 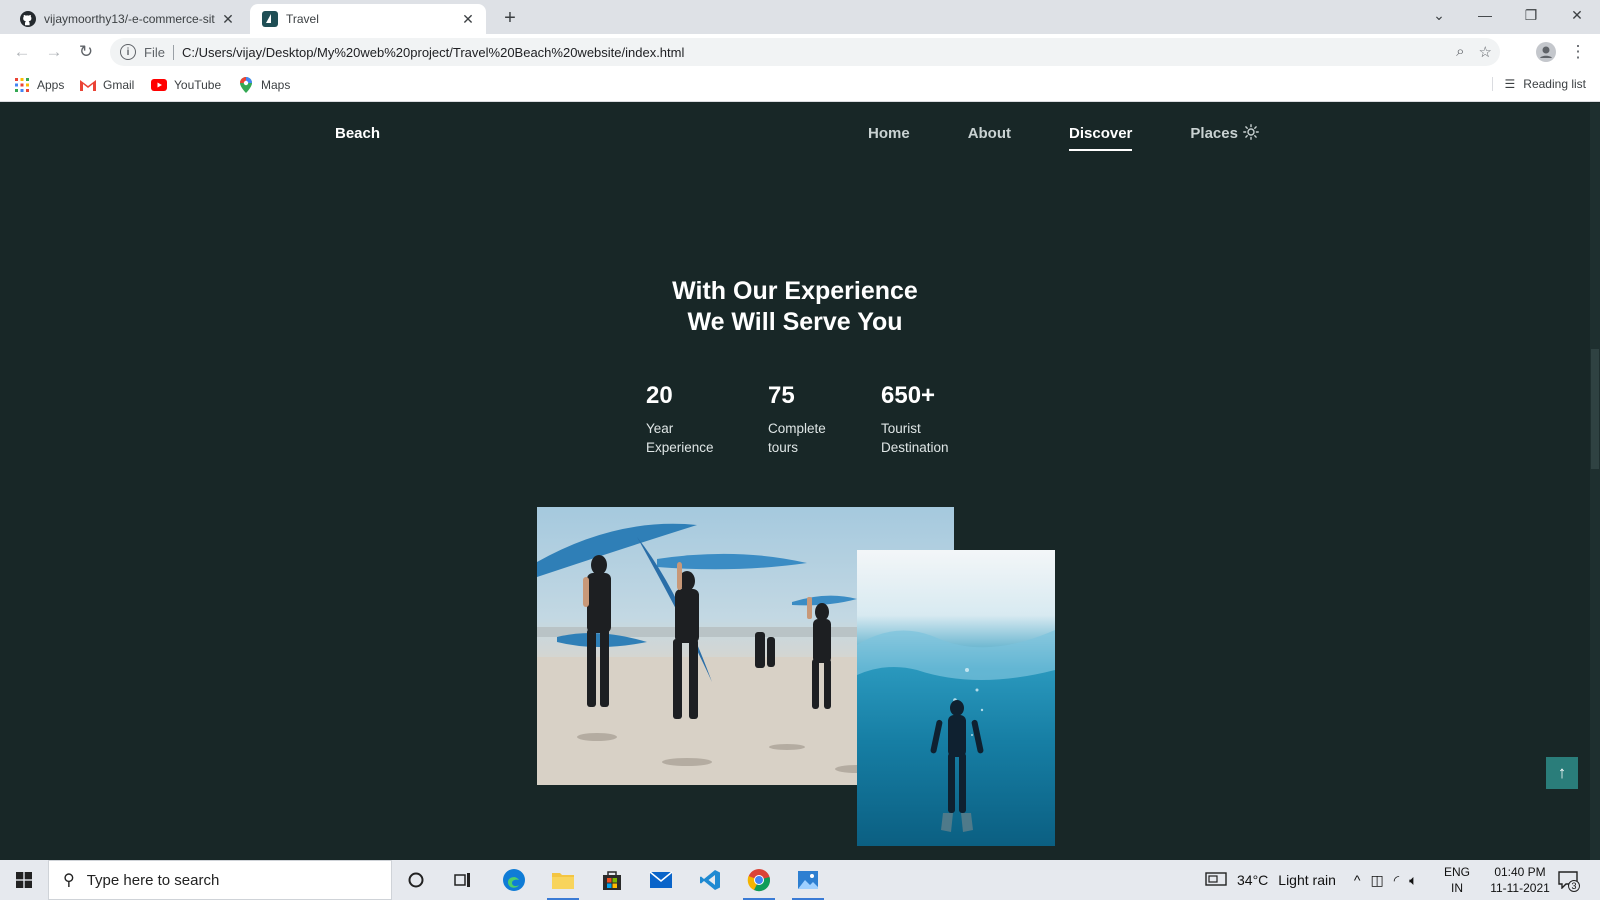 What do you see at coordinates (510, 18) in the screenshot?
I see `new-tab-plus-icon: +` at bounding box center [510, 18].